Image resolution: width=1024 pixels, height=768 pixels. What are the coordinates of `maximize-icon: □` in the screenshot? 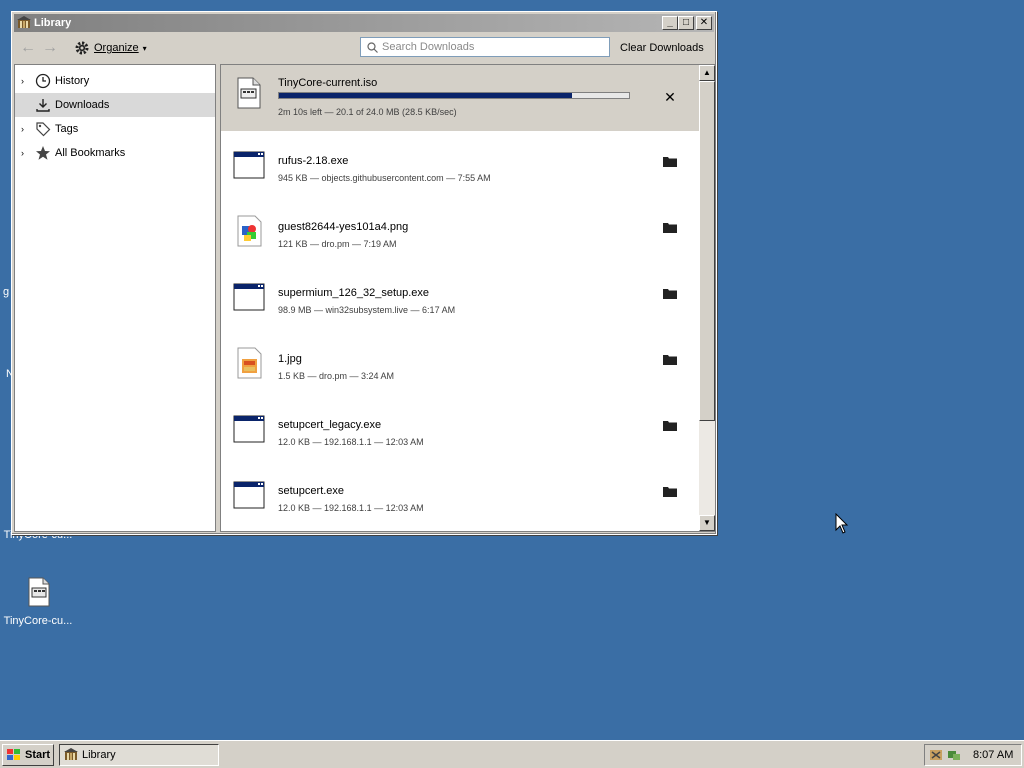 It's located at (686, 22).